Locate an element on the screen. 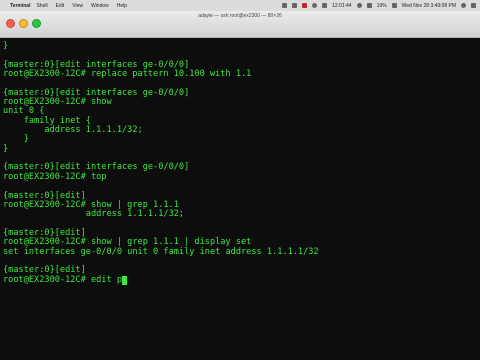  window-title: adayle — ssh root@ex2300 — 80×26 is located at coordinates (240, 16).